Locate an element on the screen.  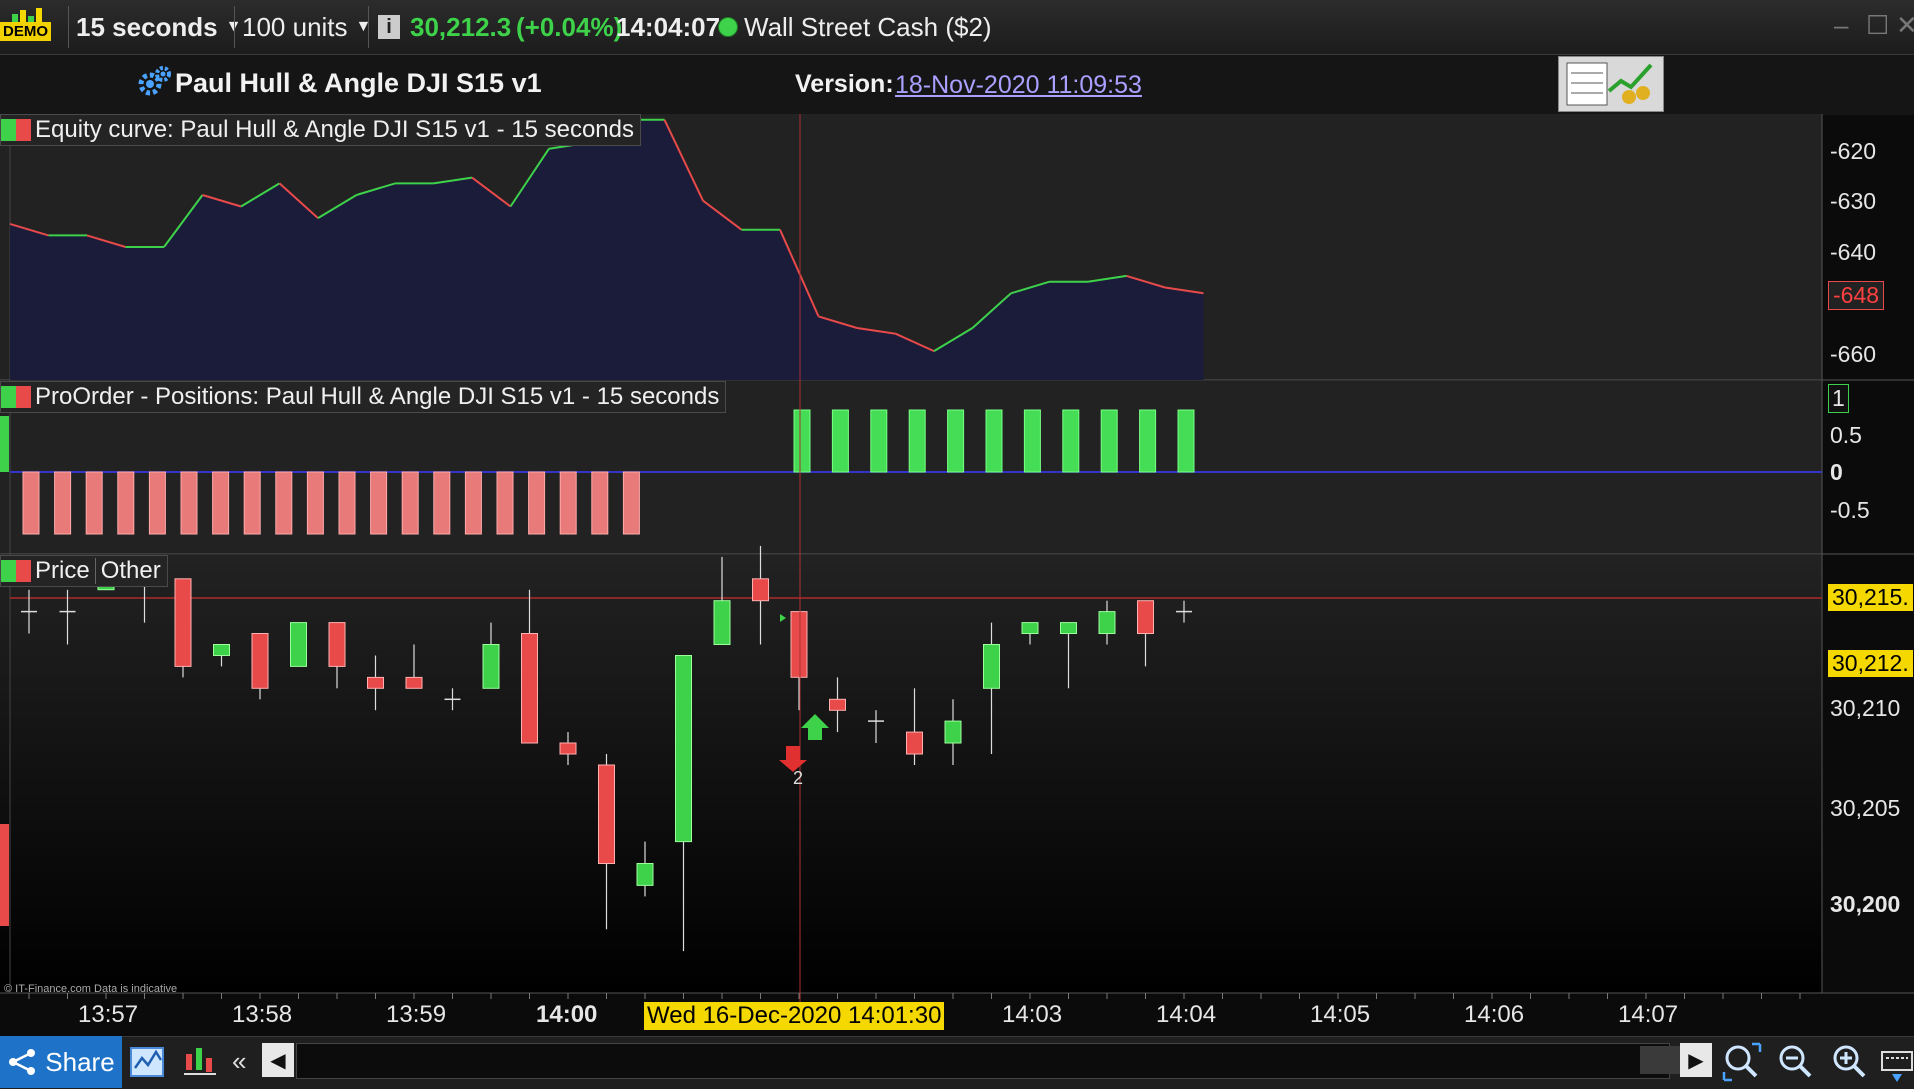
timeframe-label: 15 seconds is located at coordinates (147, 26).